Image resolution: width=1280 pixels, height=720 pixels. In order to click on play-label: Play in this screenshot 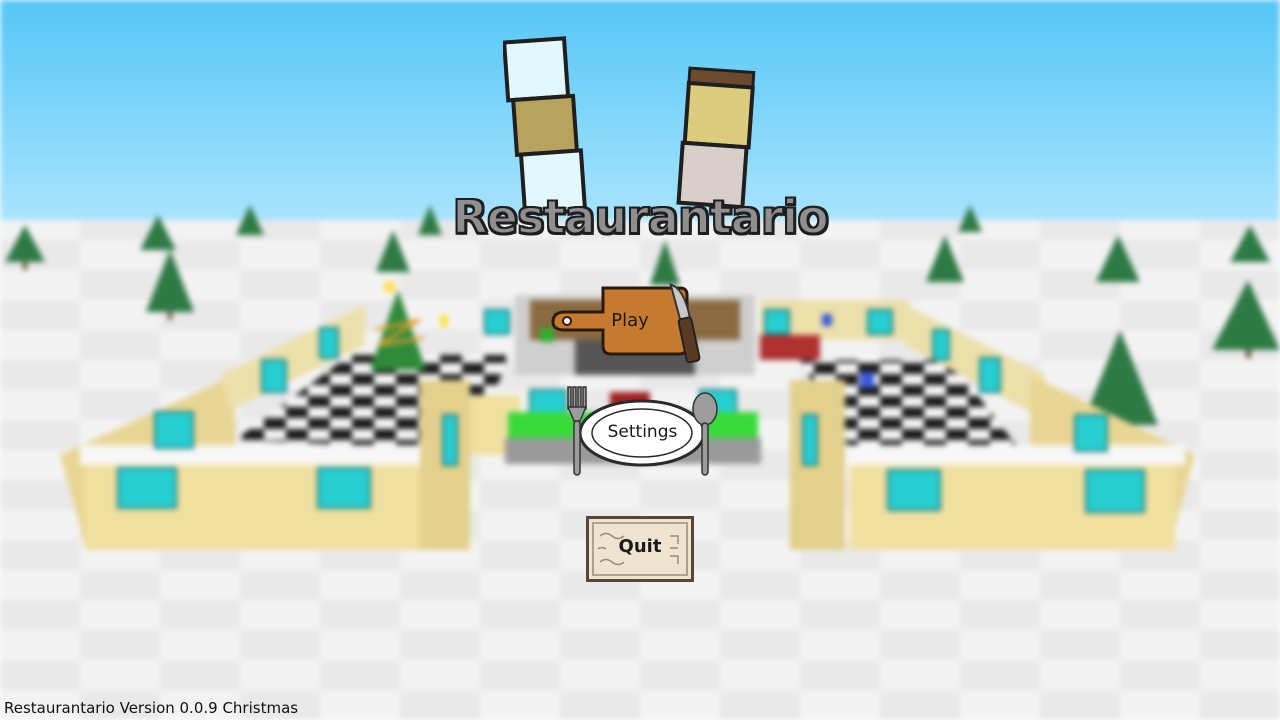, I will do `click(630, 320)`.